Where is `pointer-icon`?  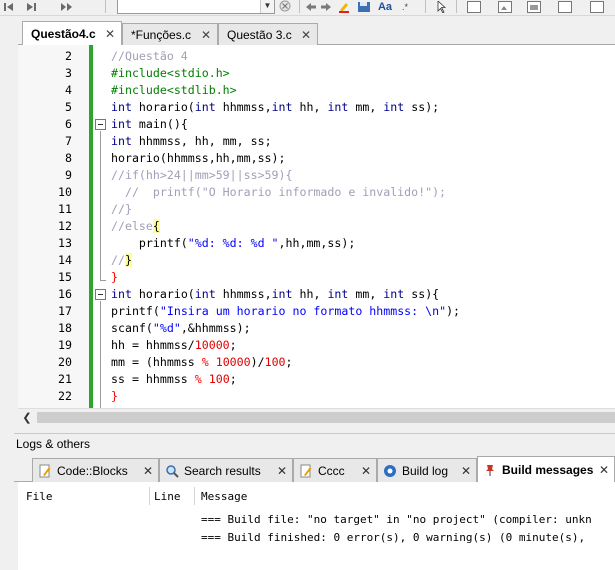 pointer-icon is located at coordinates (441, 7).